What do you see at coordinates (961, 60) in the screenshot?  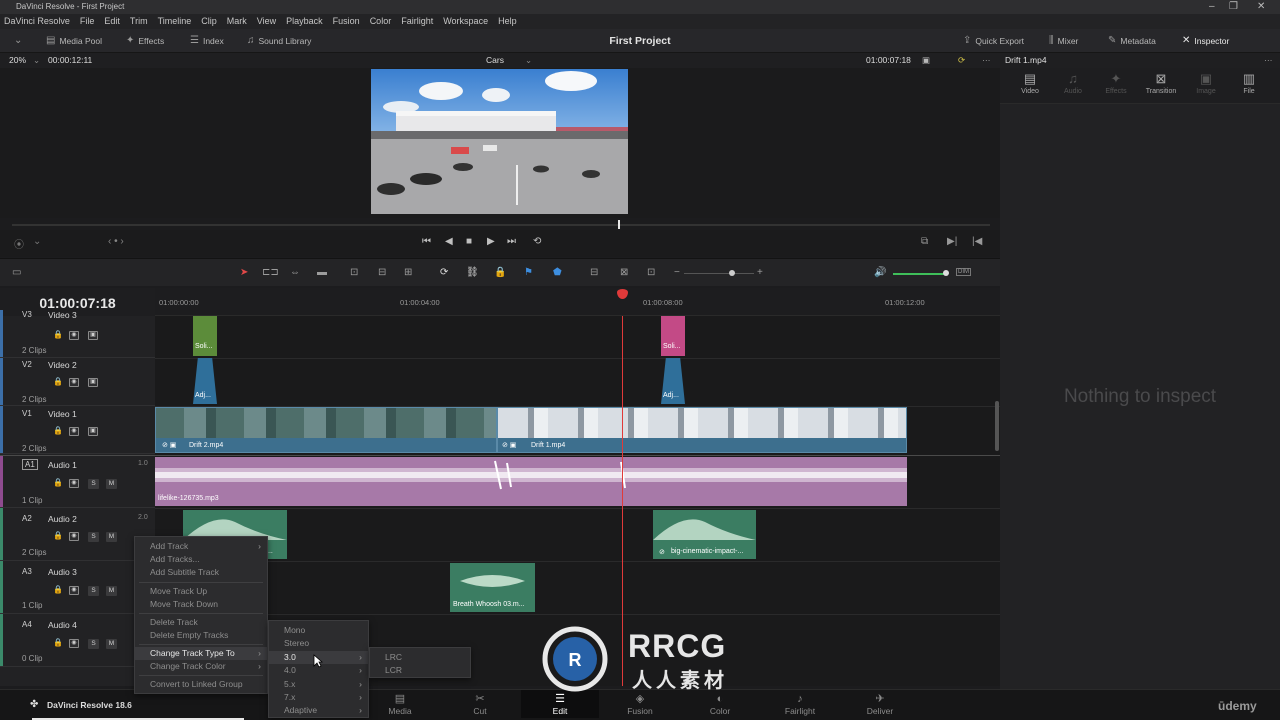 I see `loop-icon: ⟳` at bounding box center [961, 60].